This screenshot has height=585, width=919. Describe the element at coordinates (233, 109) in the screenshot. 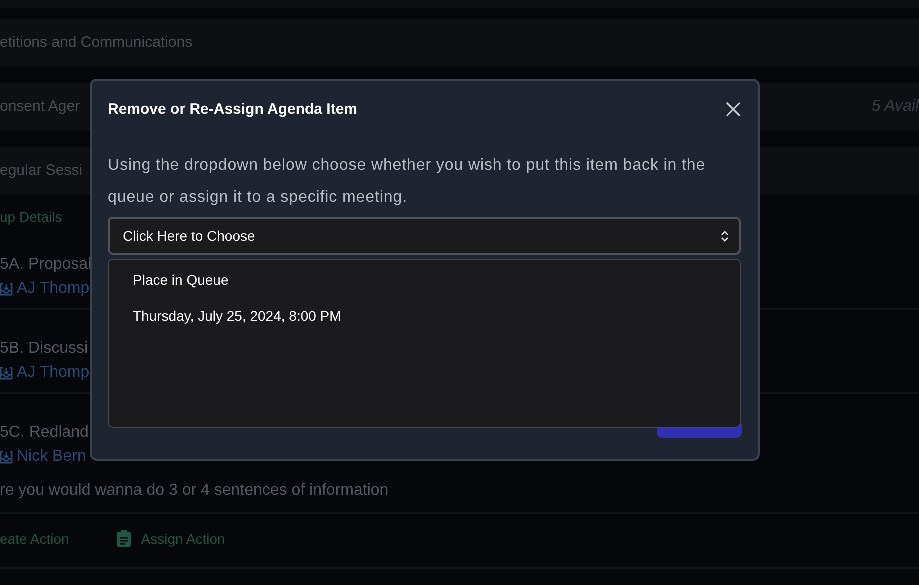

I see `dialog-title: Remove or Re-Assign Agenda Item` at that location.